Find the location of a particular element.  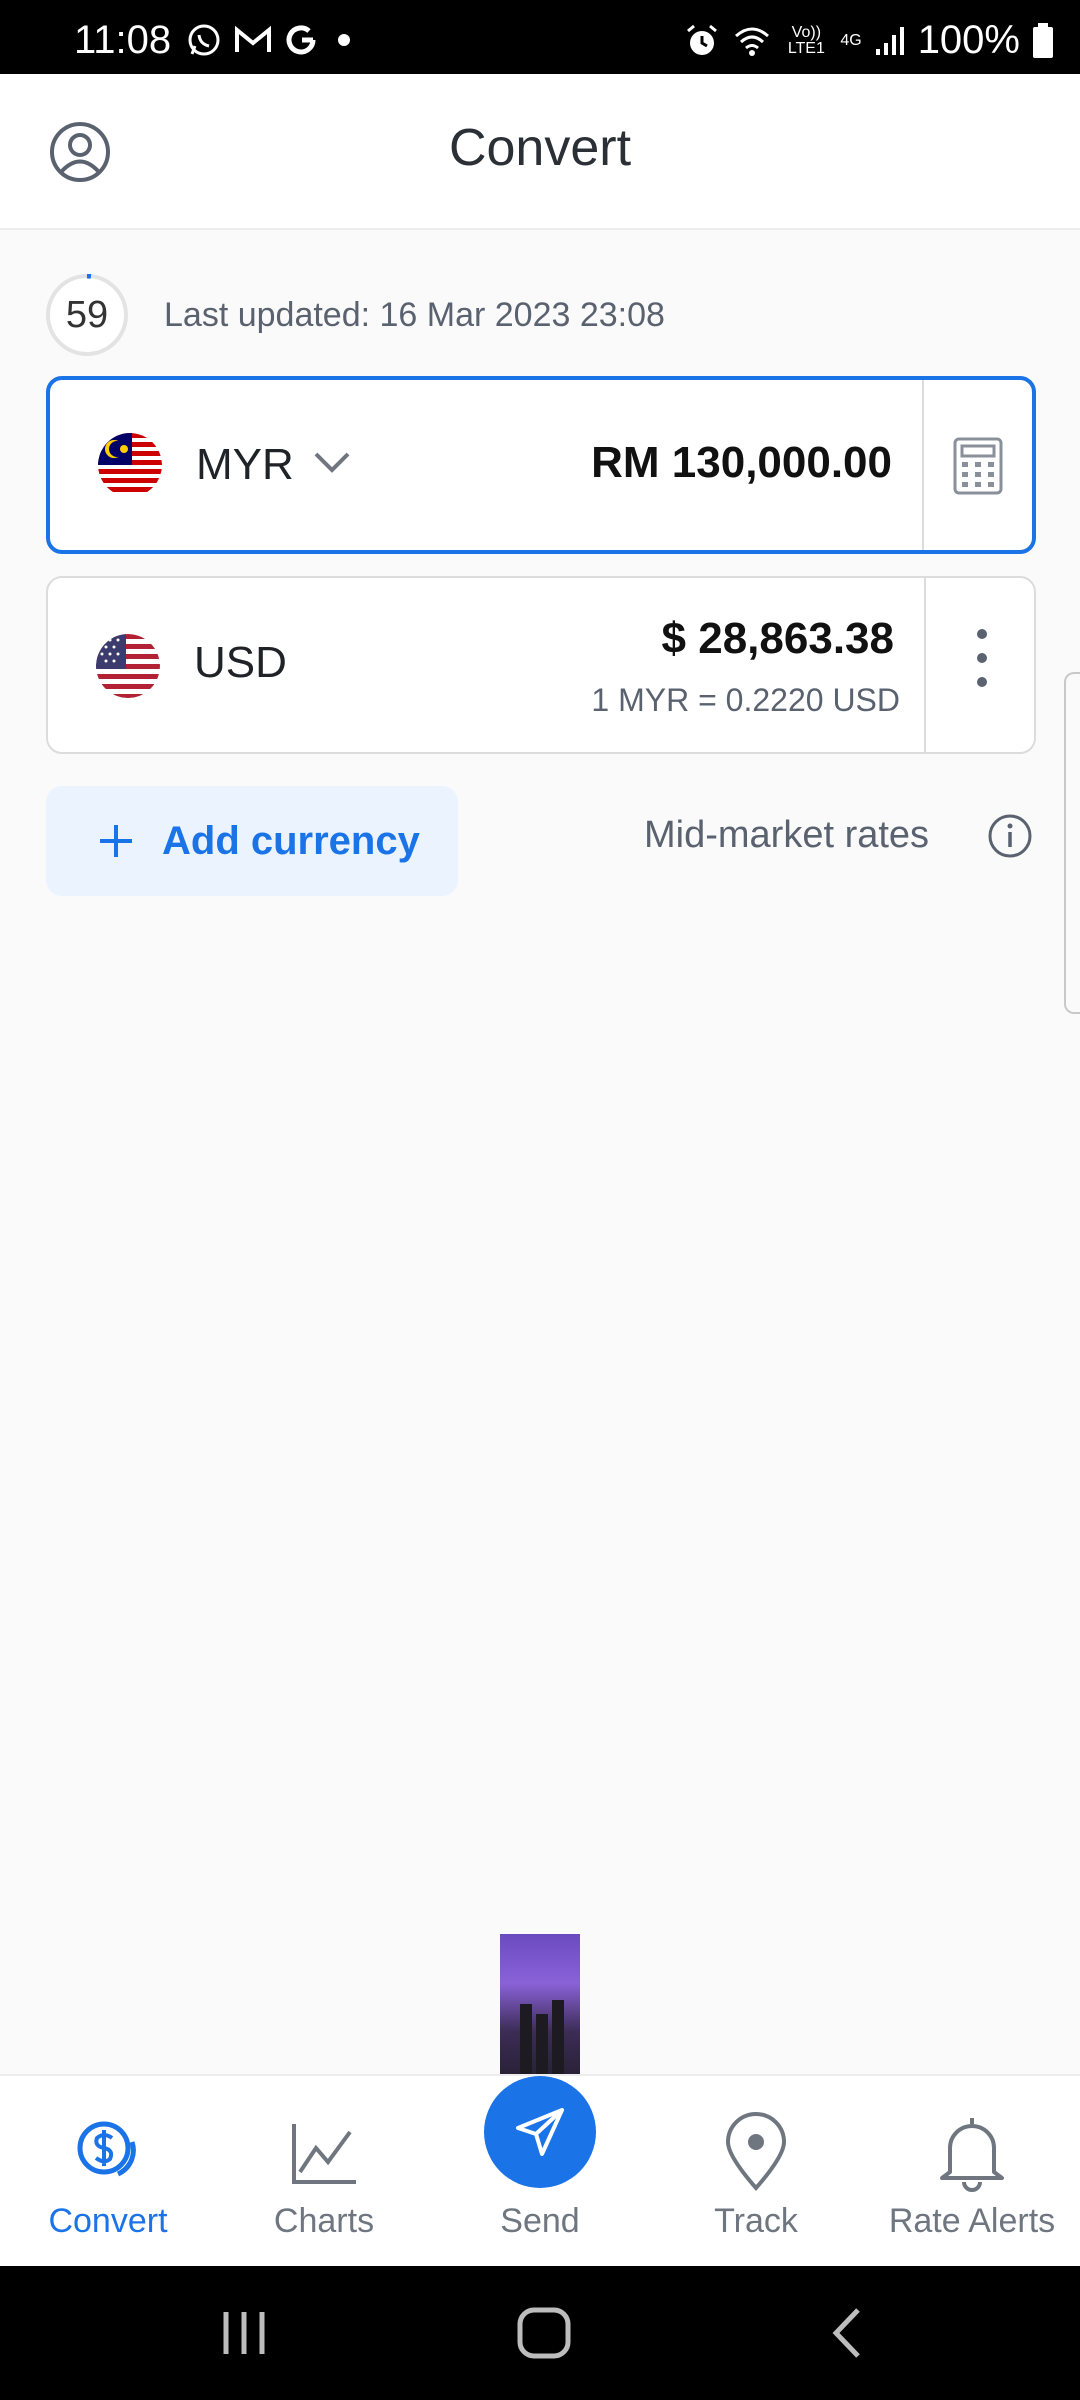

status-bar: 11:08 Vo)) LTE1 4G 100% is located at coordinates (540, 37).